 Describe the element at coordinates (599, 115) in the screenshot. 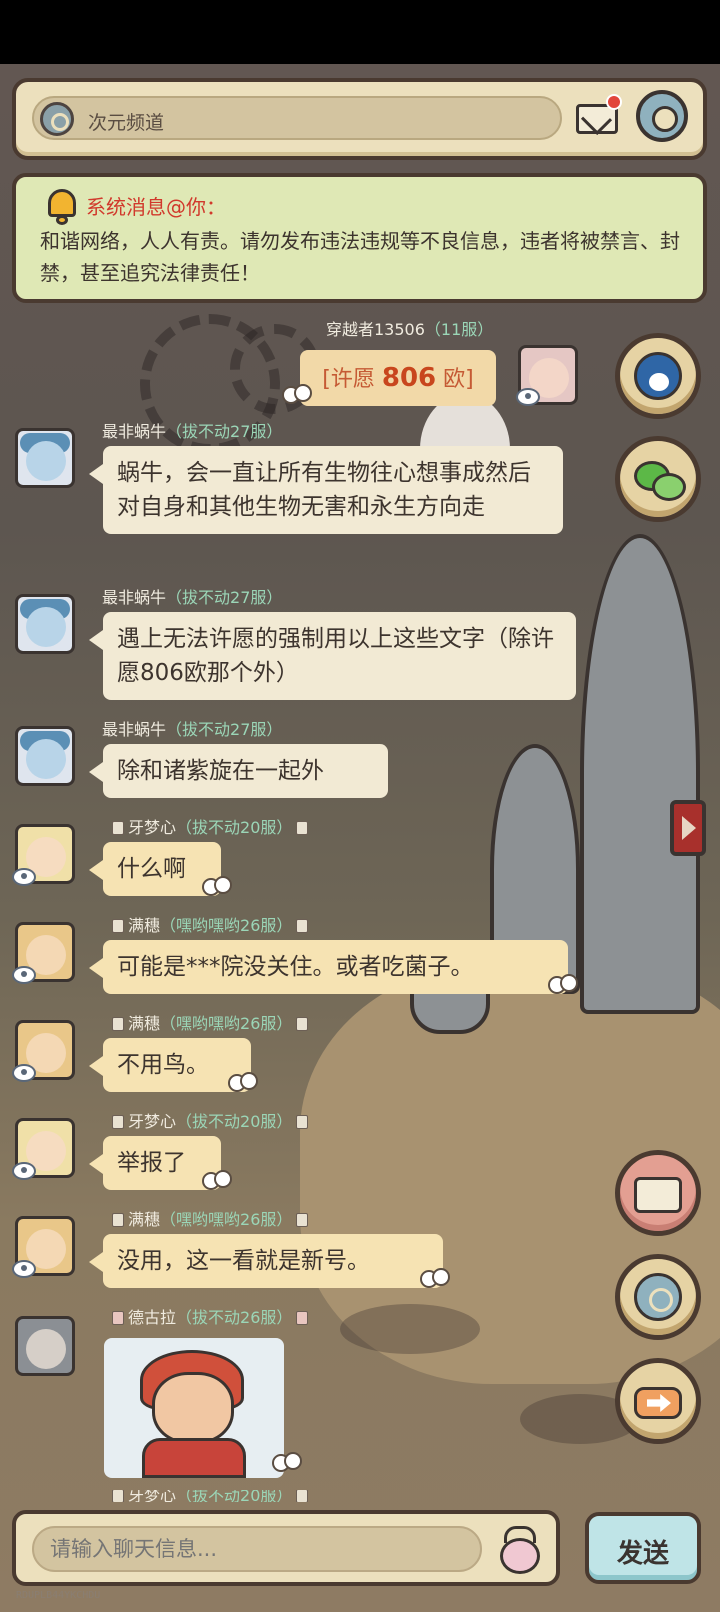

I see `mail-button` at that location.